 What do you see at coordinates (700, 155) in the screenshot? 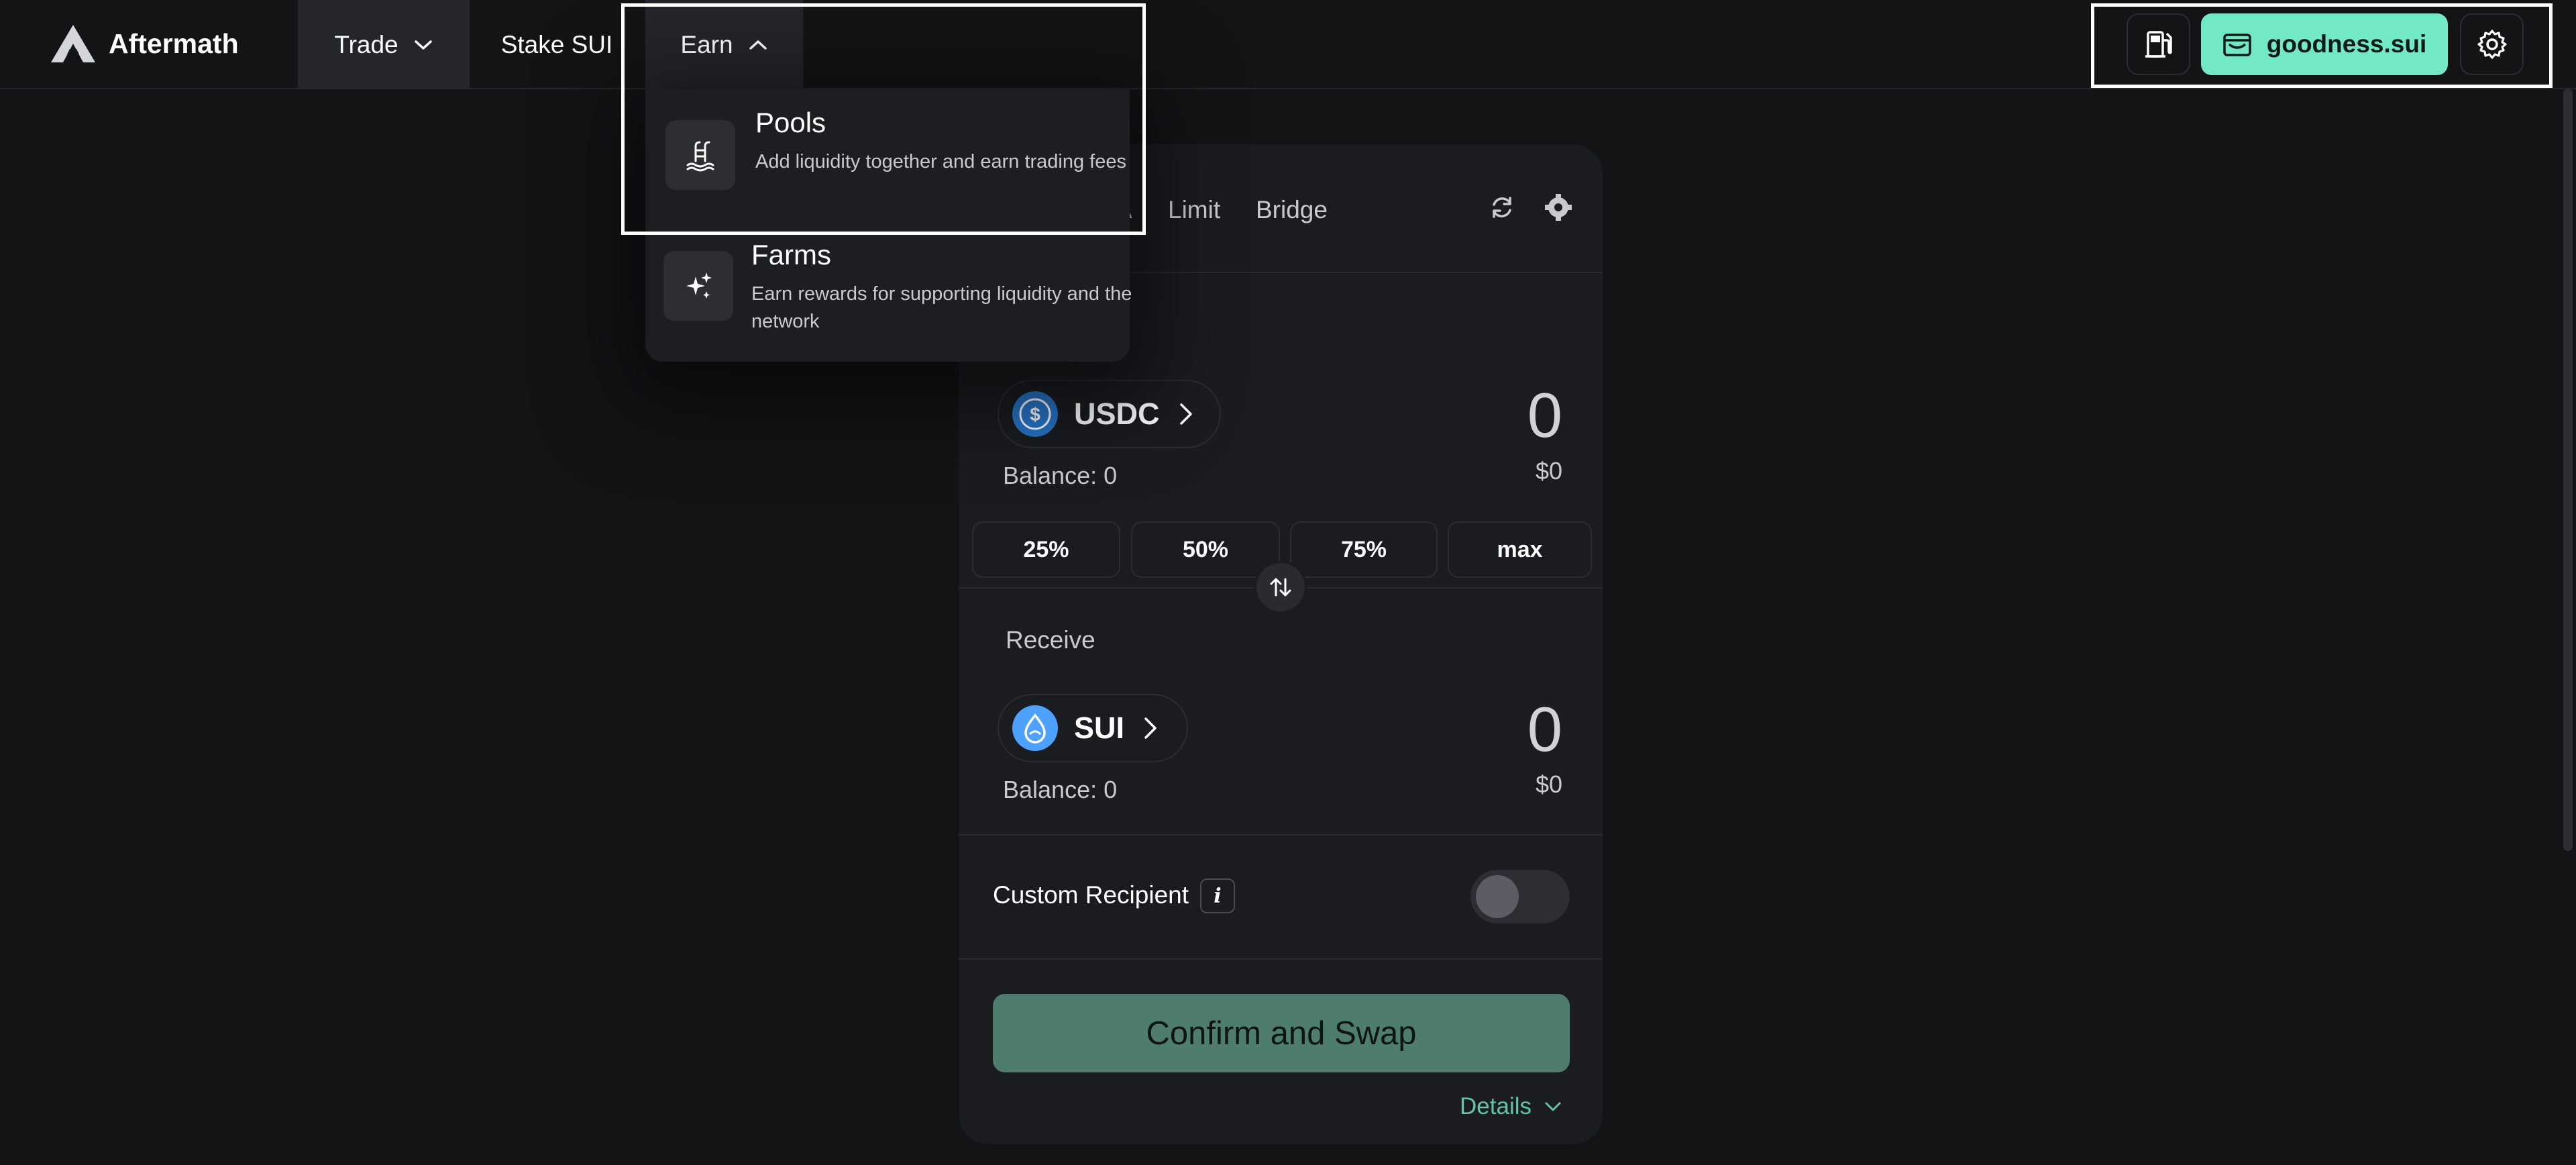
I see `pool-ladder-icon` at bounding box center [700, 155].